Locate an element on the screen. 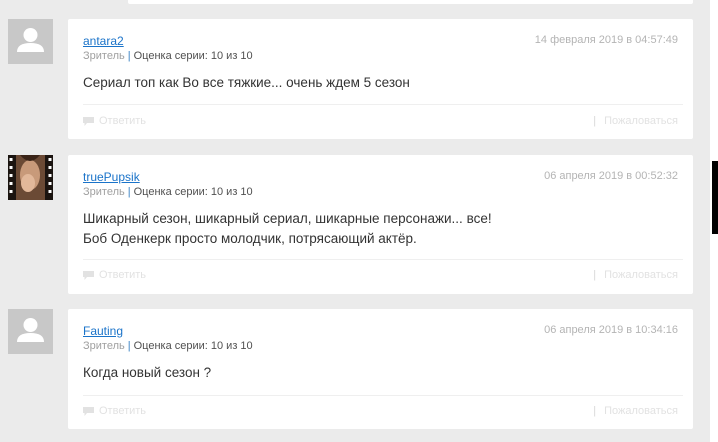 This screenshot has width=718, height=442. comment-text-line: Когда новый сезон ? is located at coordinates (147, 372).